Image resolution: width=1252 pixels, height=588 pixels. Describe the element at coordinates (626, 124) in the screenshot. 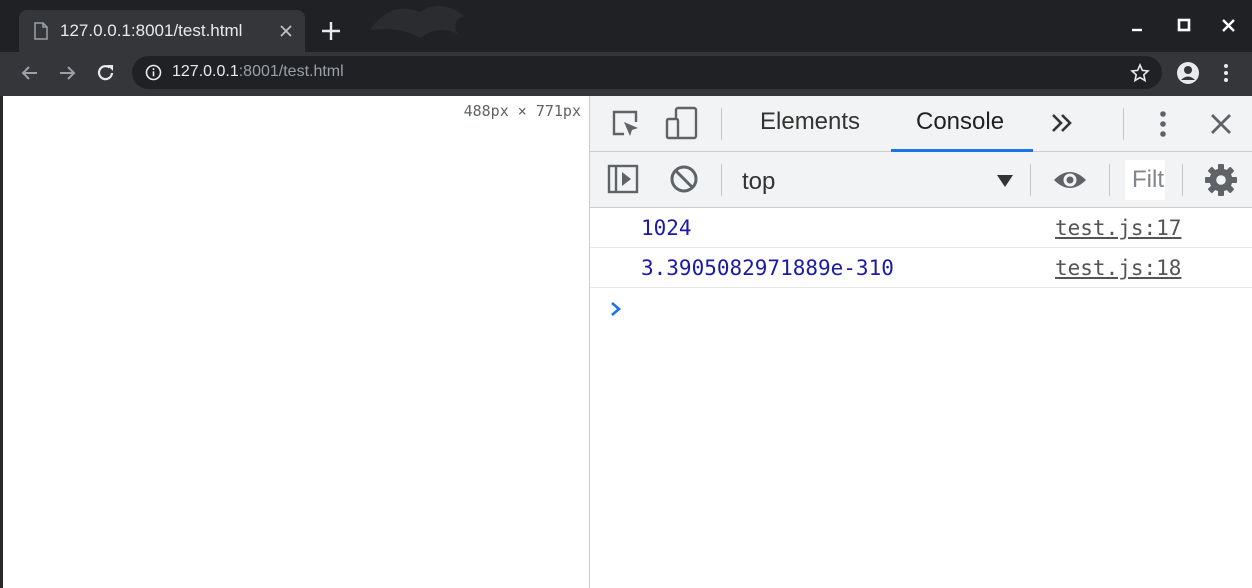

I see `inspect-element-icon` at that location.